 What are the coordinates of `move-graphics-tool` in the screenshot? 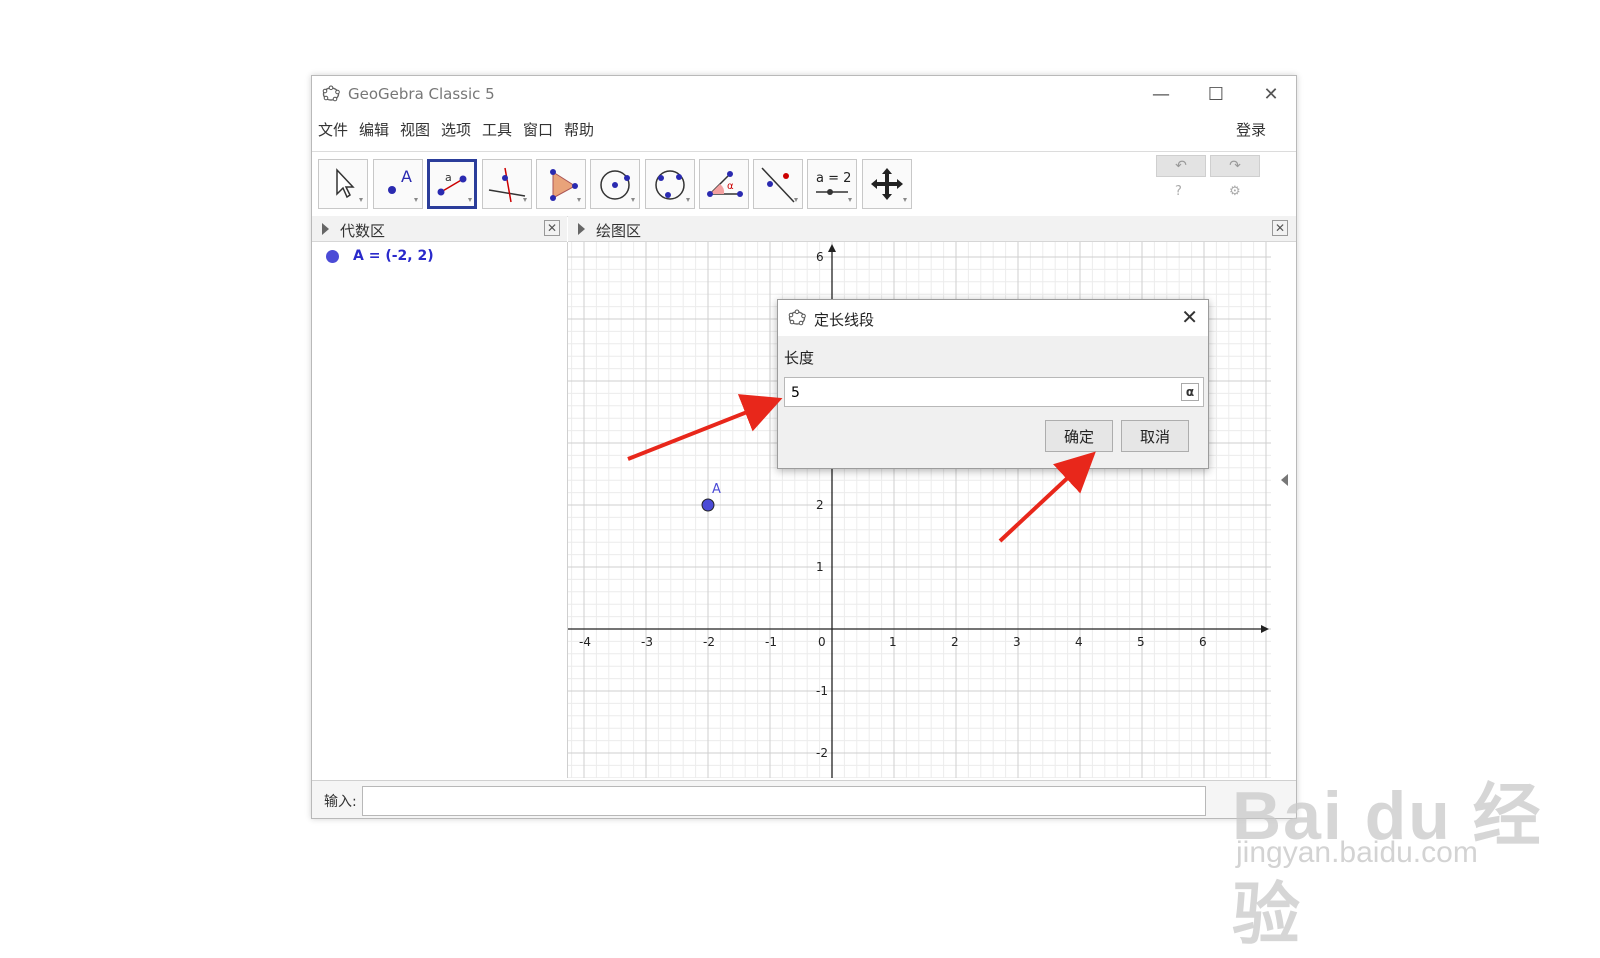 It's located at (887, 184).